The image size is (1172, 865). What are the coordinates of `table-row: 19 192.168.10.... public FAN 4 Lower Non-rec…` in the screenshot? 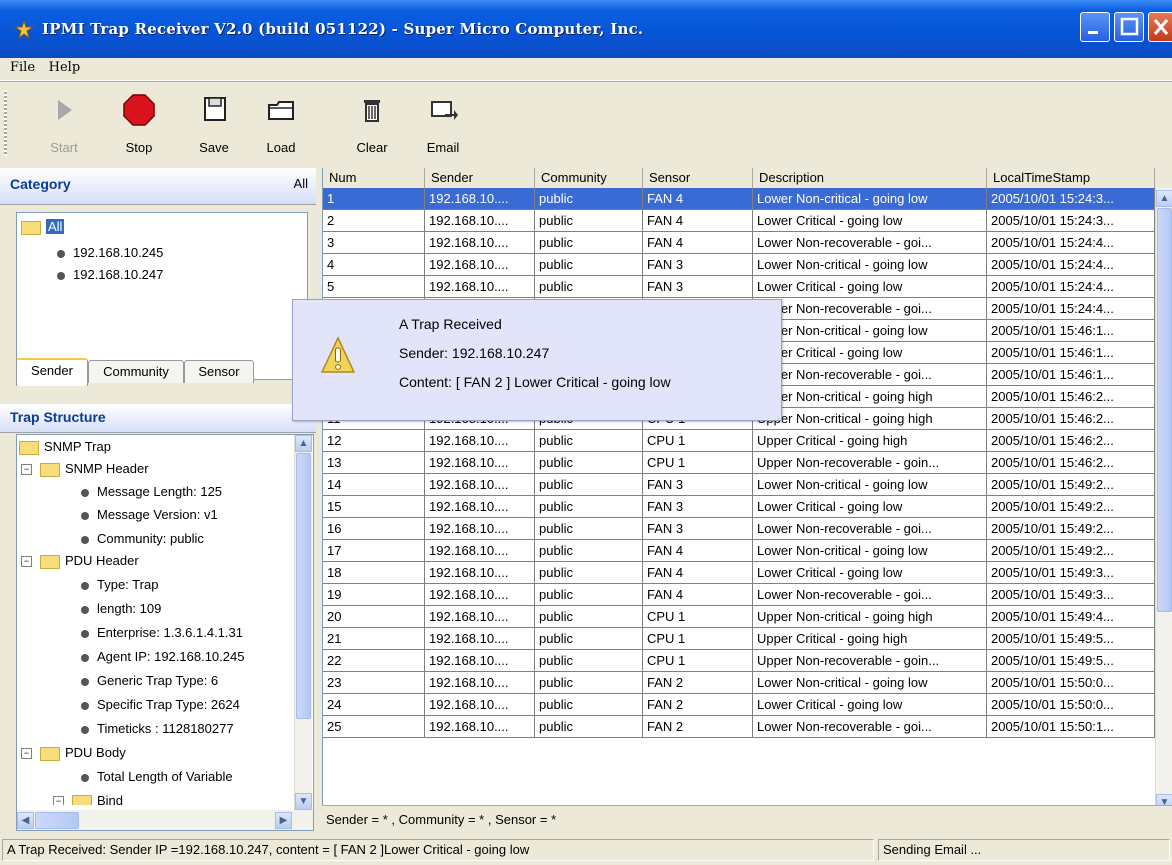 It's located at (739, 595).